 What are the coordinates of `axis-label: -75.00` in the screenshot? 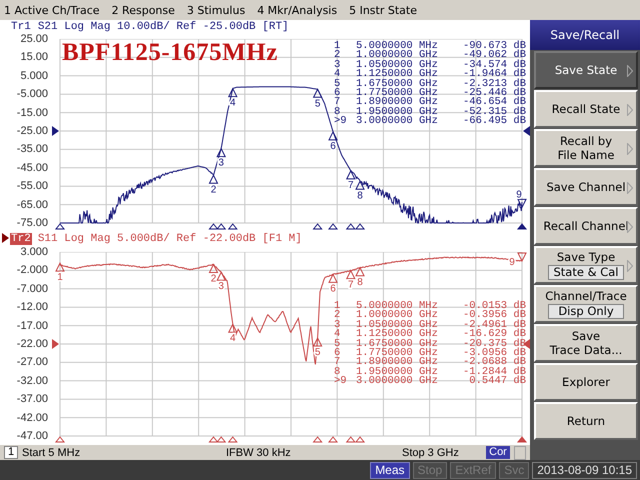 It's located at (32, 222).